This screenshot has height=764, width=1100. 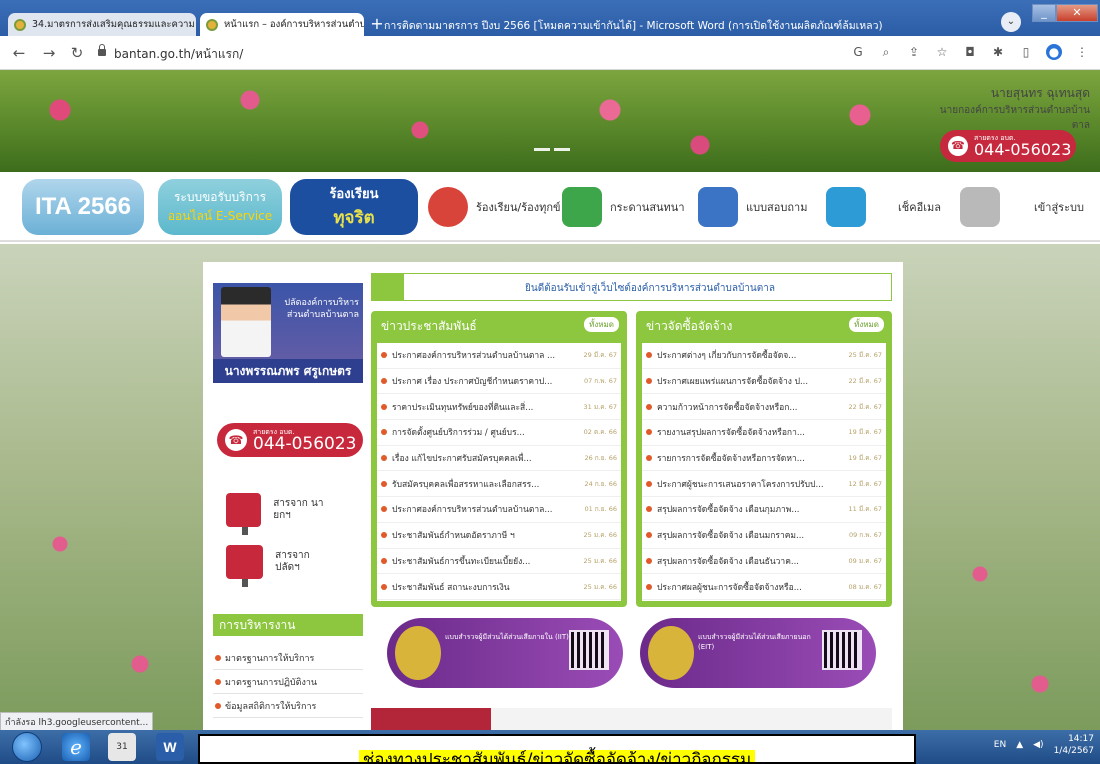 What do you see at coordinates (290, 440) in the screenshot?
I see `sidebar-hotline-badge: ☎ สายตรง อบต. 044-056023` at bounding box center [290, 440].